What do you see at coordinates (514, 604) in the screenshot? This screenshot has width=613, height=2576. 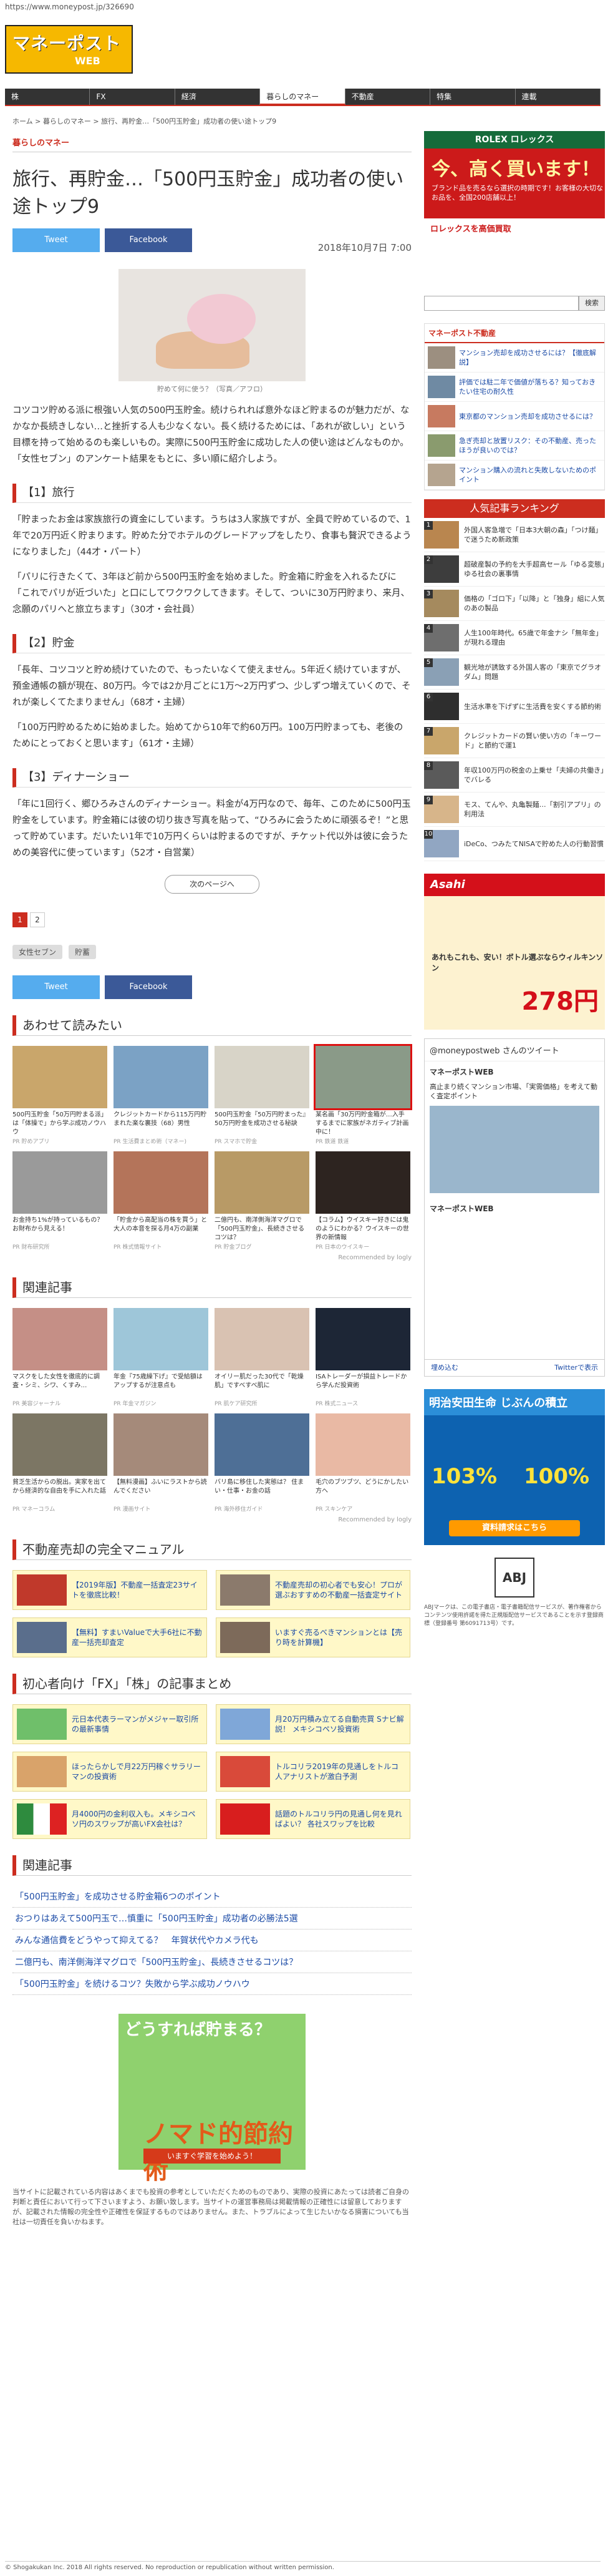 I see `ranking-item: 3 価格の「ゴロ下」「以降」と「独身」組に人気のあの製品` at bounding box center [514, 604].